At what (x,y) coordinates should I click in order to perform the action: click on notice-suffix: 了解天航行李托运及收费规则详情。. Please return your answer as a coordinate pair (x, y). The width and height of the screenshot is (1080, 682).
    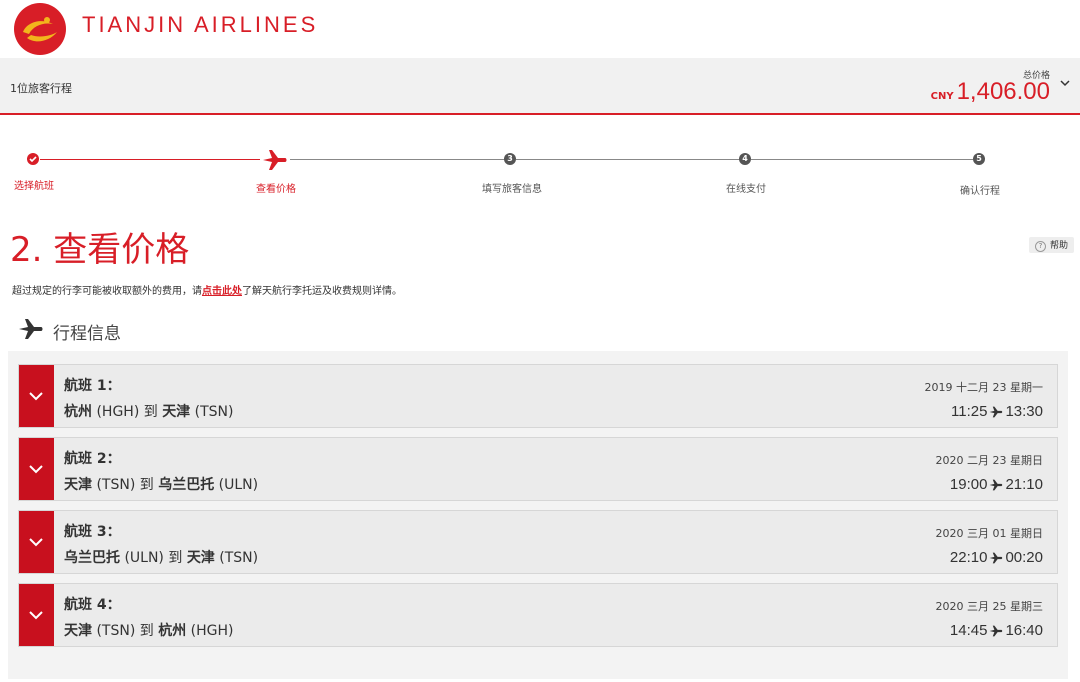
    Looking at the image, I should click on (322, 291).